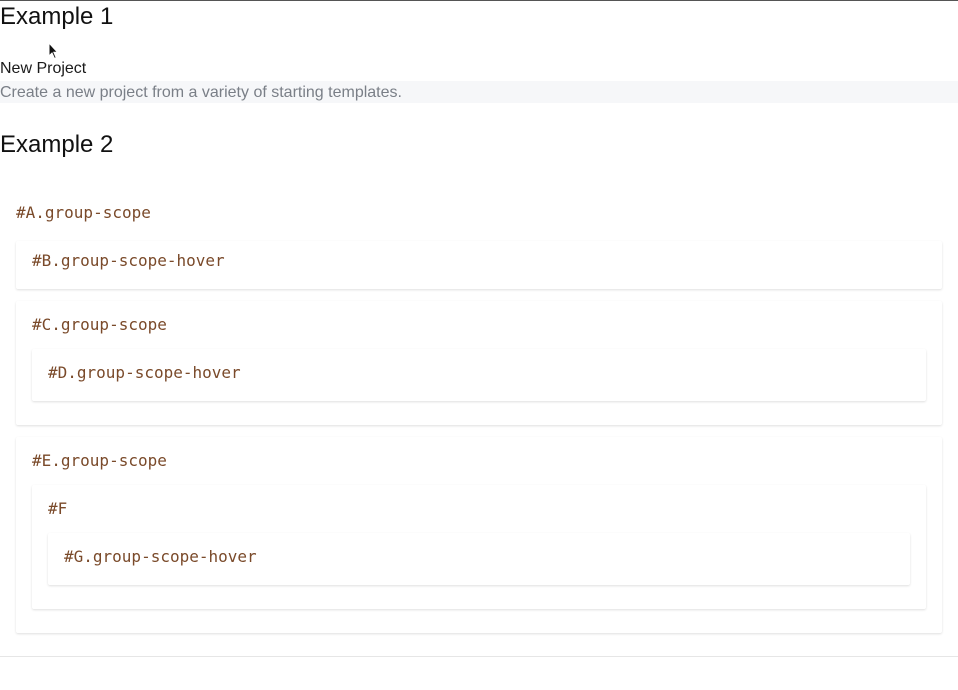 The height and width of the screenshot is (690, 958). I want to click on group-scope-hover-box-g: #G.group-scope-hover, so click(479, 559).